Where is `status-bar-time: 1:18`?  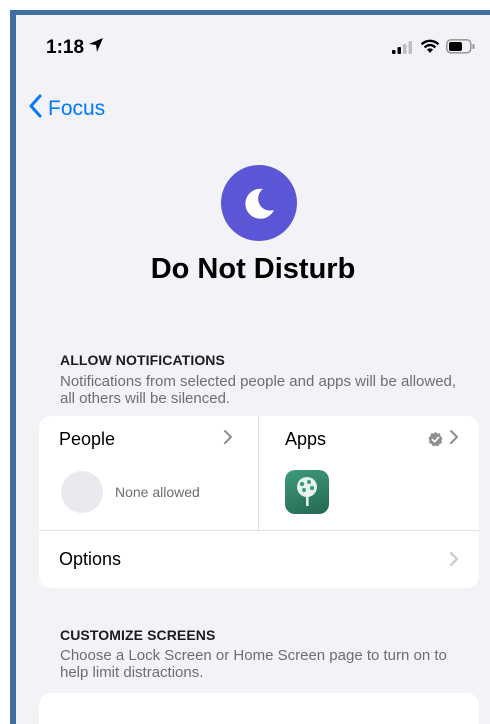 status-bar-time: 1:18 is located at coordinates (75, 48).